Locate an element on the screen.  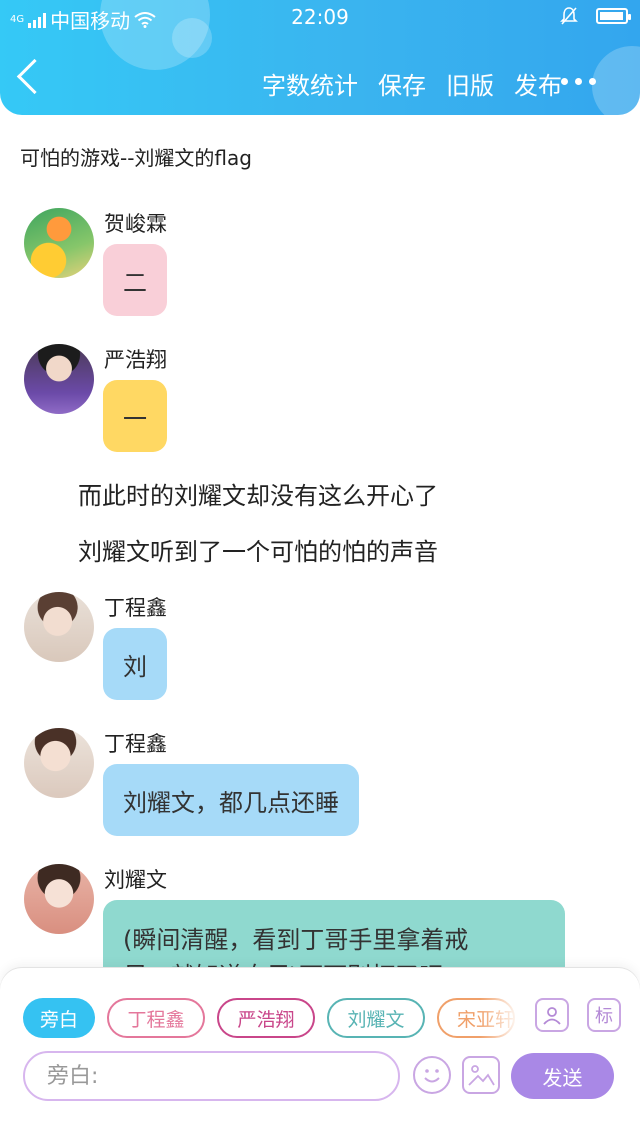
publish-button: 发布 is located at coordinates (538, 83).